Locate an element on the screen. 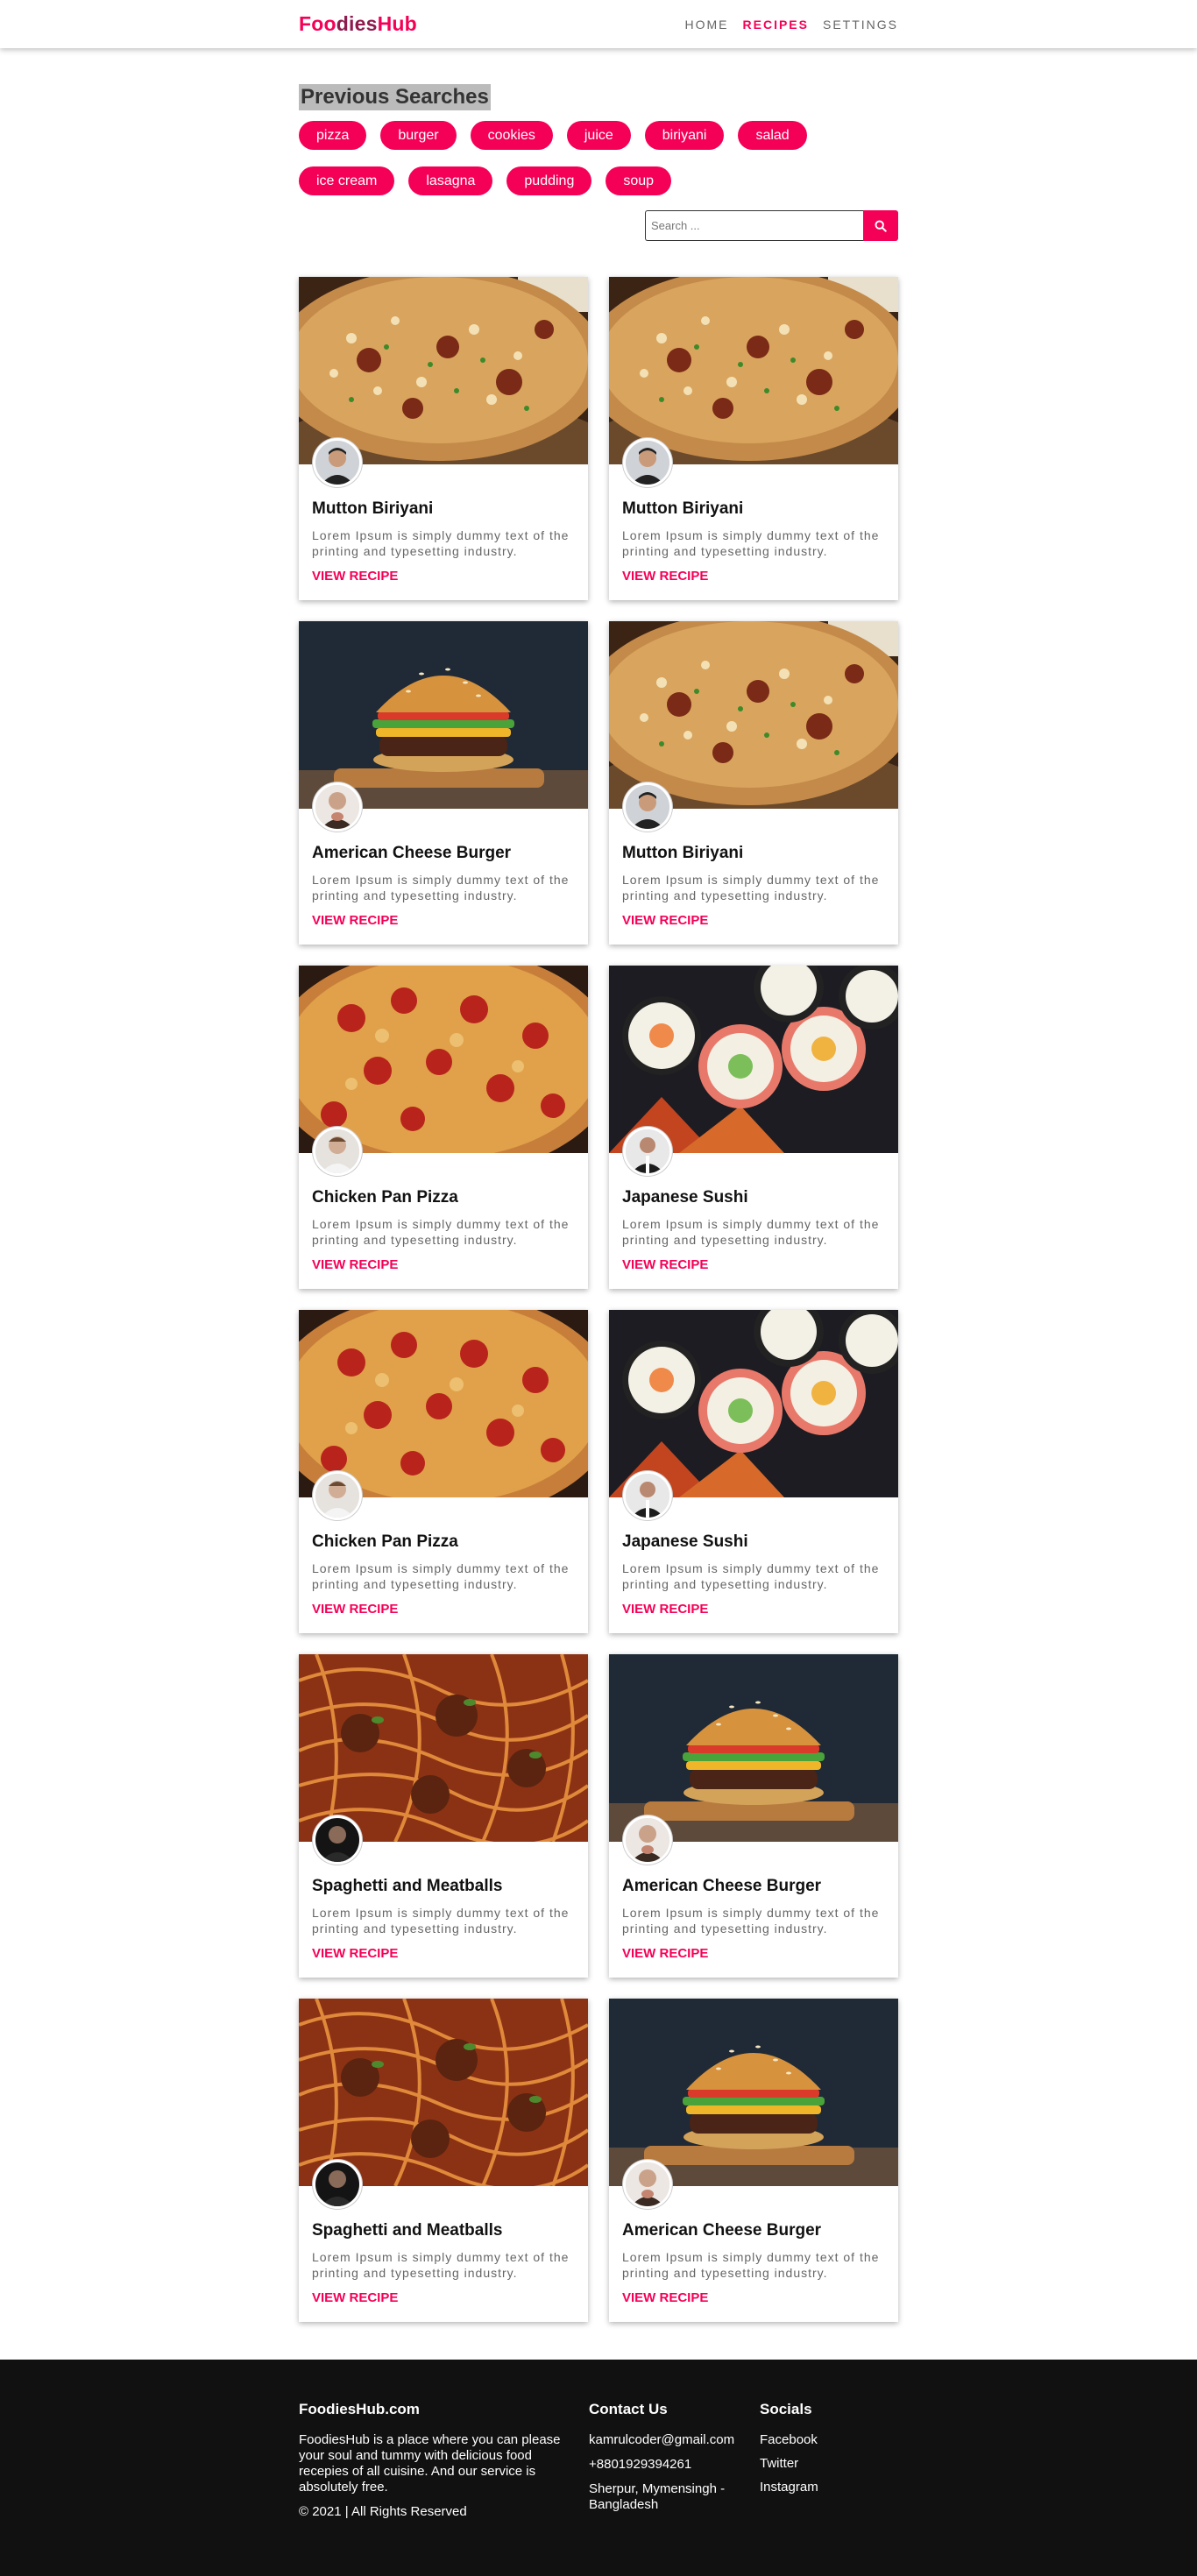 Image resolution: width=1197 pixels, height=2576 pixels. search-chip-juice: juice is located at coordinates (598, 135).